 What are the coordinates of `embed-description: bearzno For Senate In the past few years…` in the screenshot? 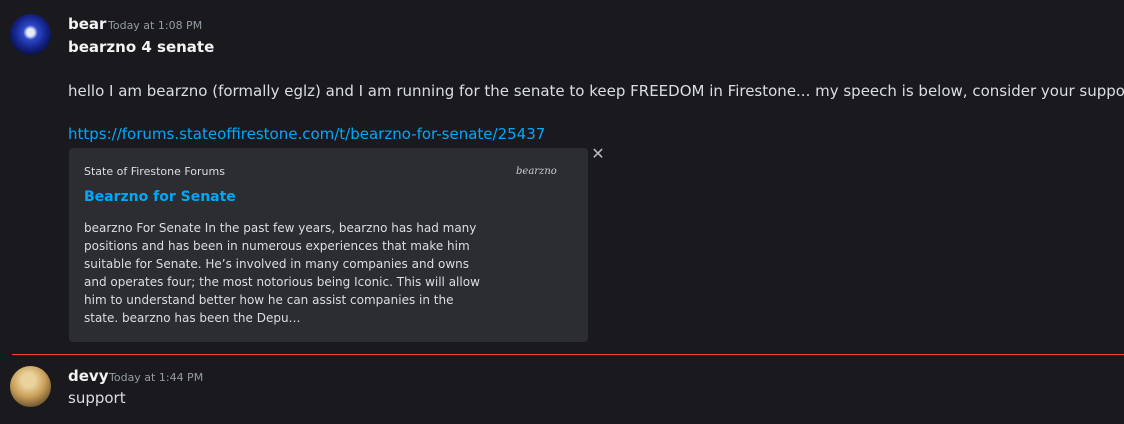 It's located at (282, 273).